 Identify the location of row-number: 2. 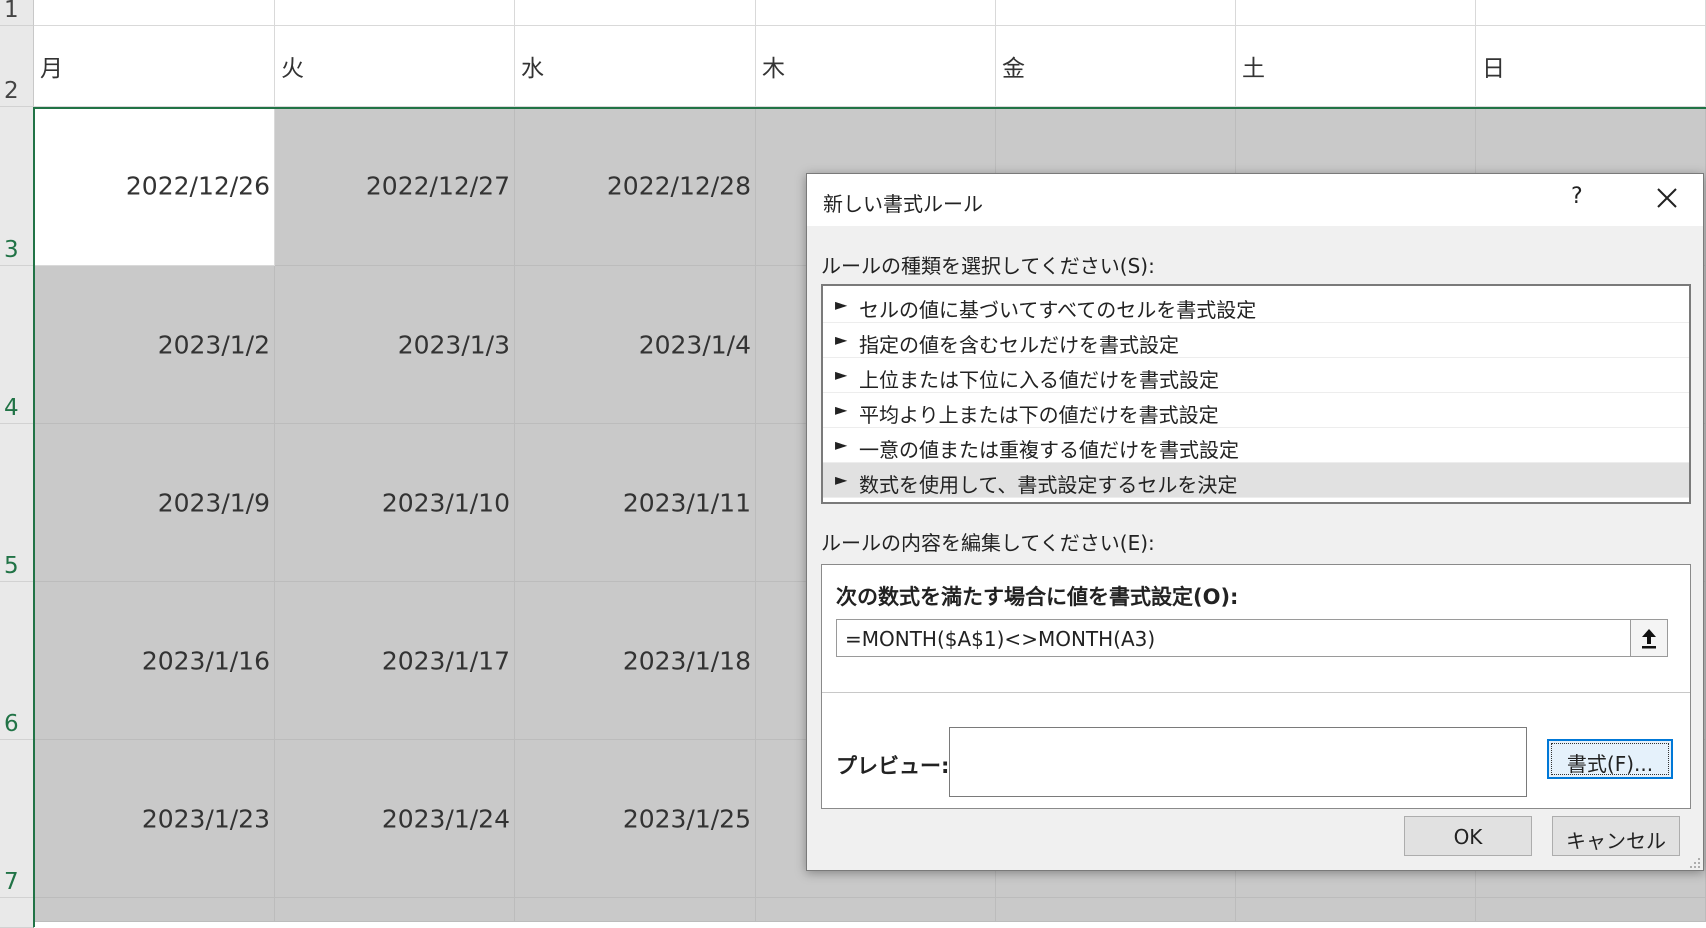
(11, 91).